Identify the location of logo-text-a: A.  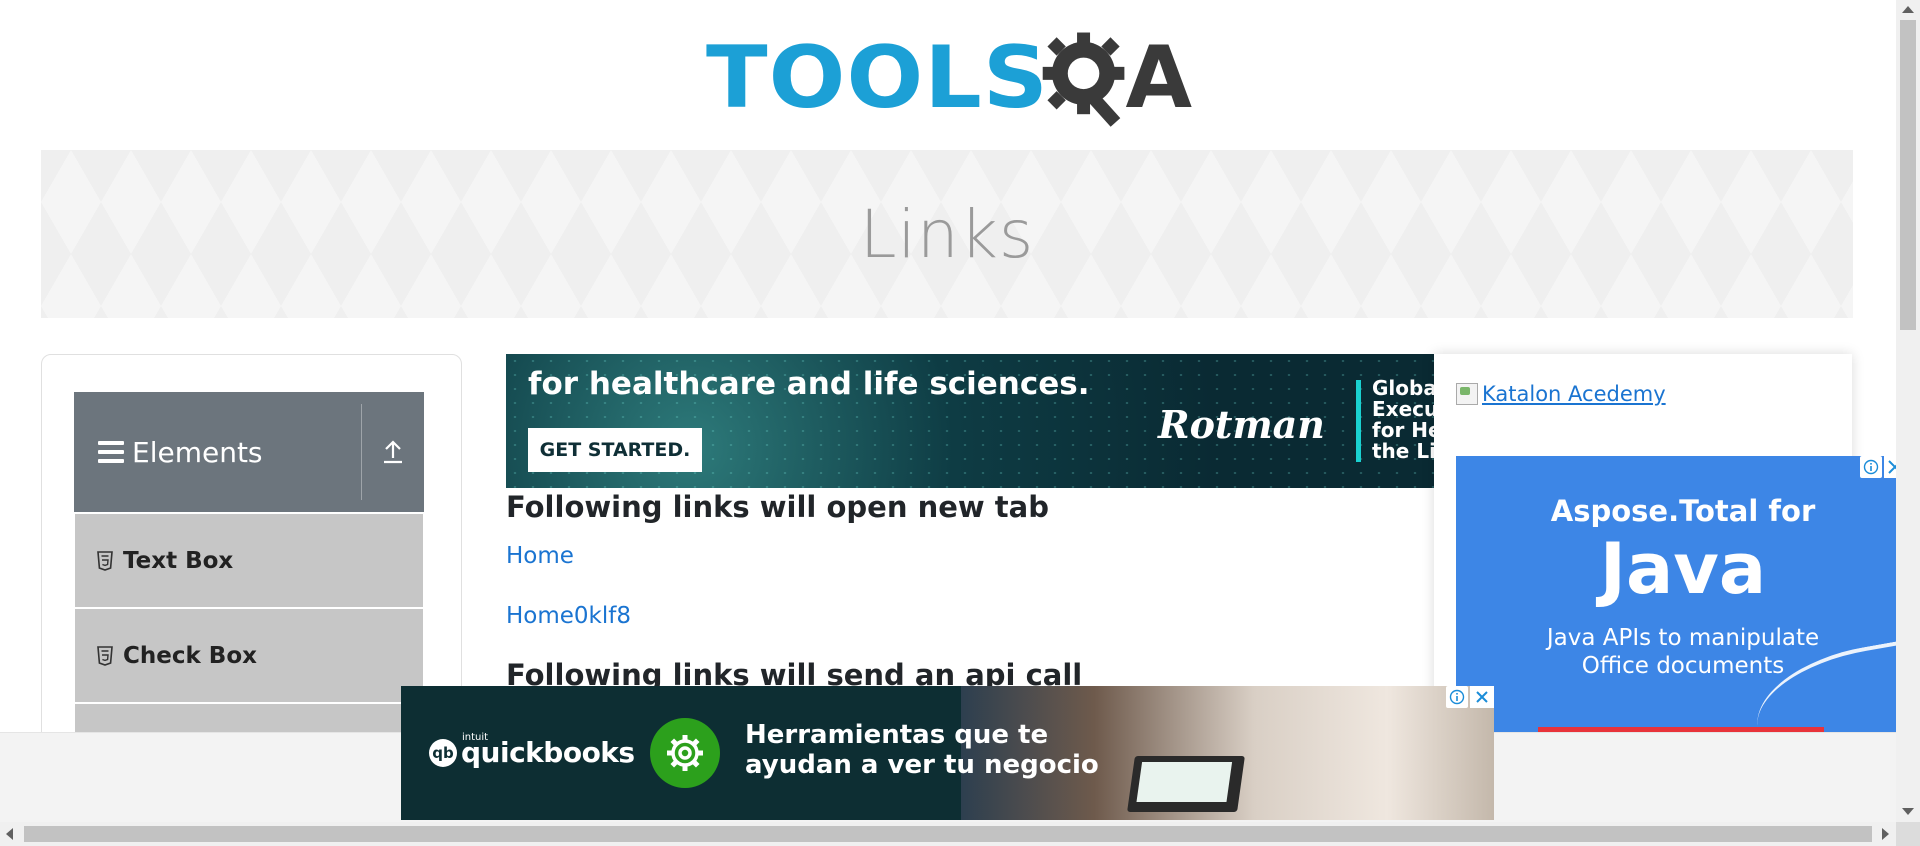
(1158, 78).